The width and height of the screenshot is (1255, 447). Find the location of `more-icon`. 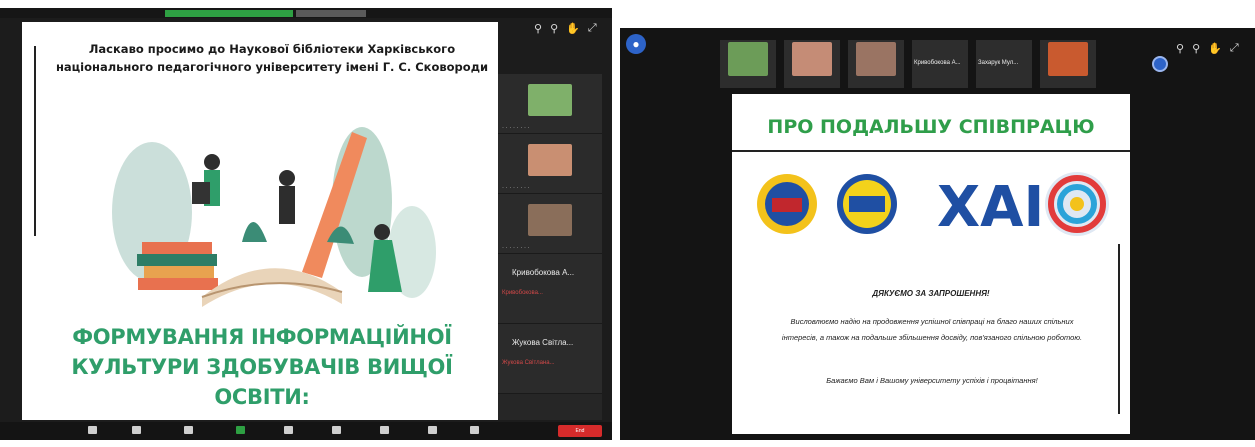

more-icon is located at coordinates (474, 430).